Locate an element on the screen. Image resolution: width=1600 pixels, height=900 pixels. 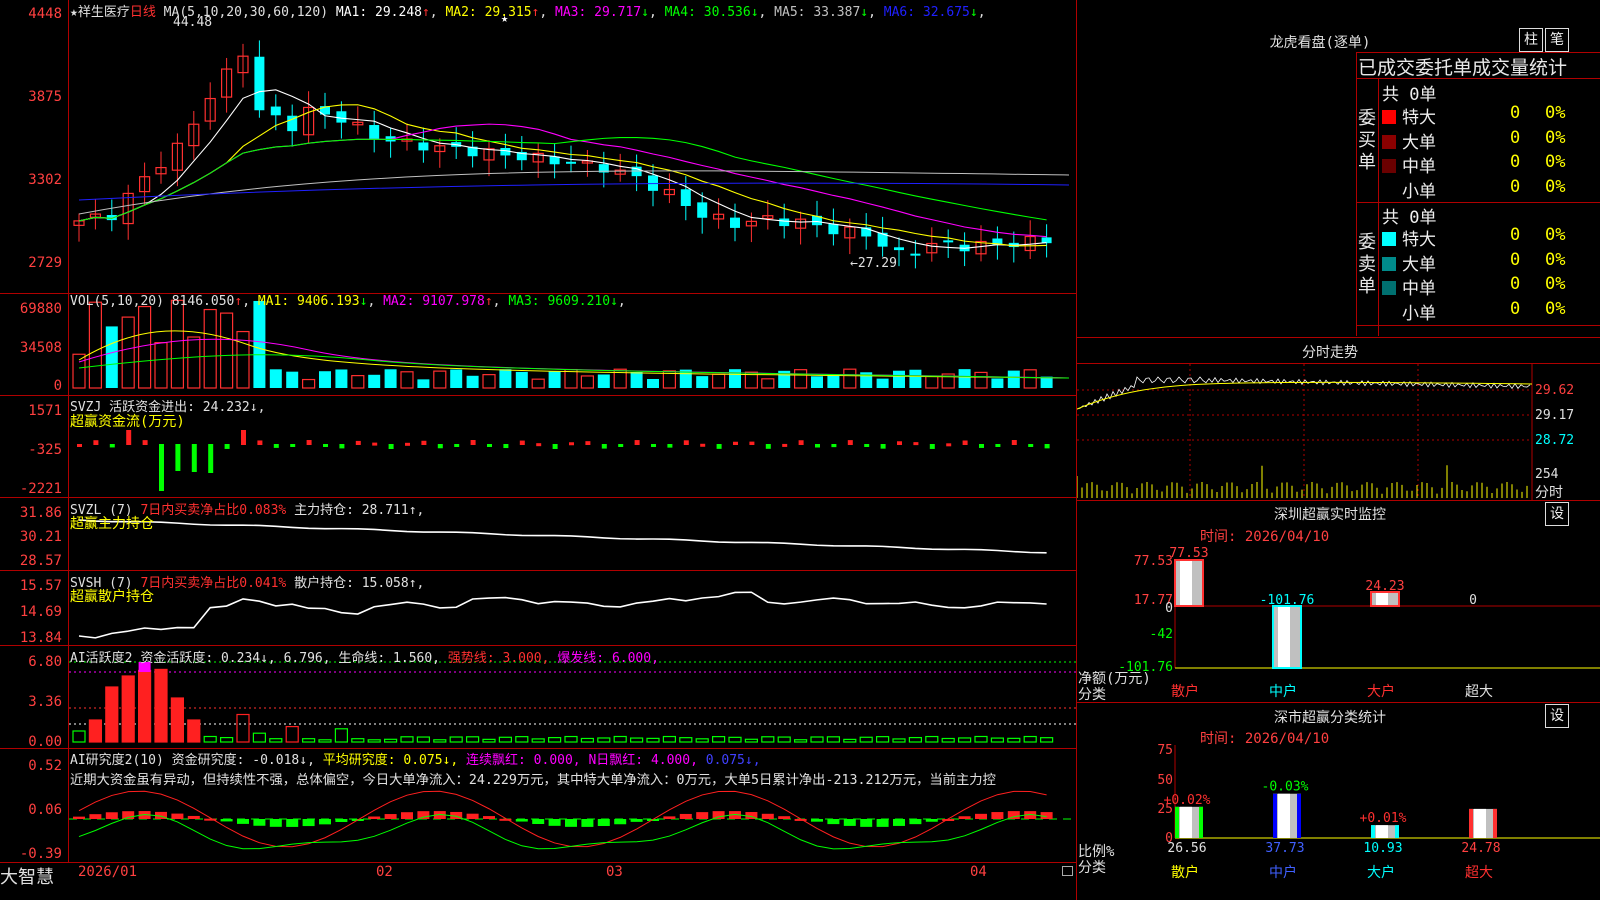
stat-title: 已成交委托单成交量统计 is located at coordinates (1463, 68).